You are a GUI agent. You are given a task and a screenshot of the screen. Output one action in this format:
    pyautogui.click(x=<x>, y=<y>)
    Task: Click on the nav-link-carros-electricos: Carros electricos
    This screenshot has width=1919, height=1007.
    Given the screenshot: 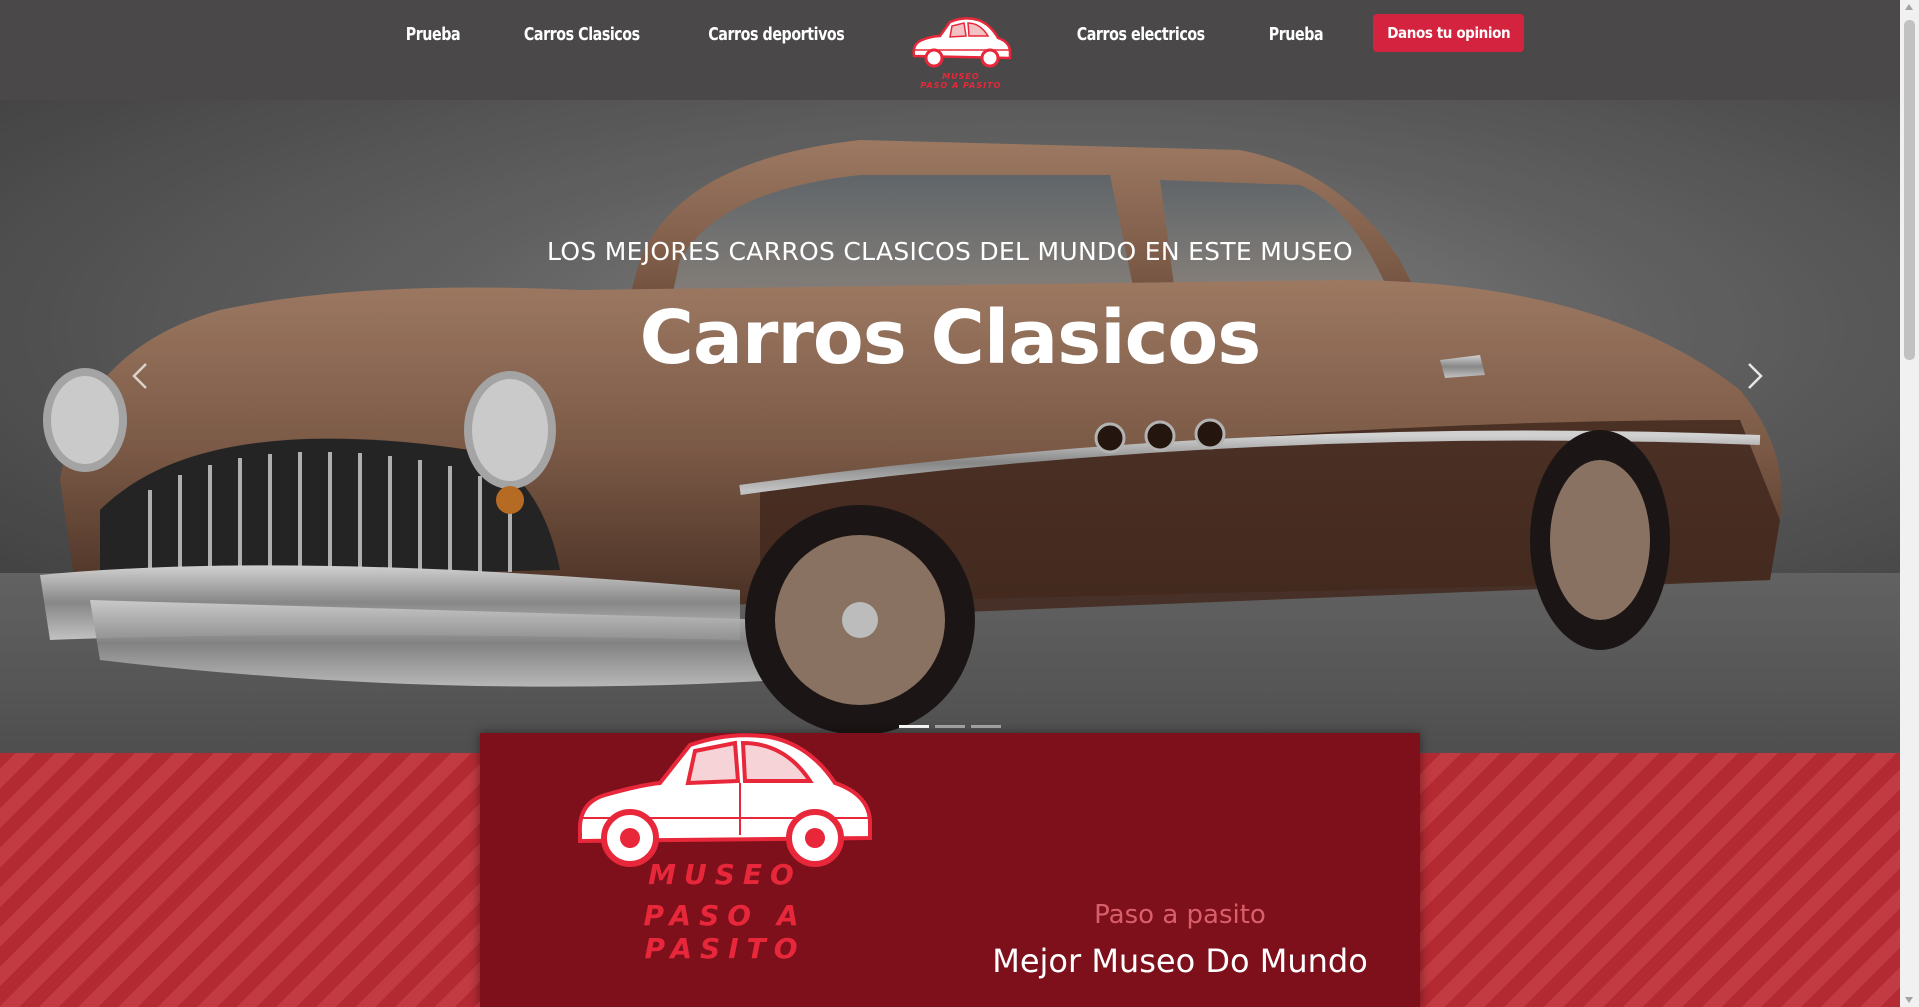 What is the action you would take?
    pyautogui.click(x=1141, y=34)
    